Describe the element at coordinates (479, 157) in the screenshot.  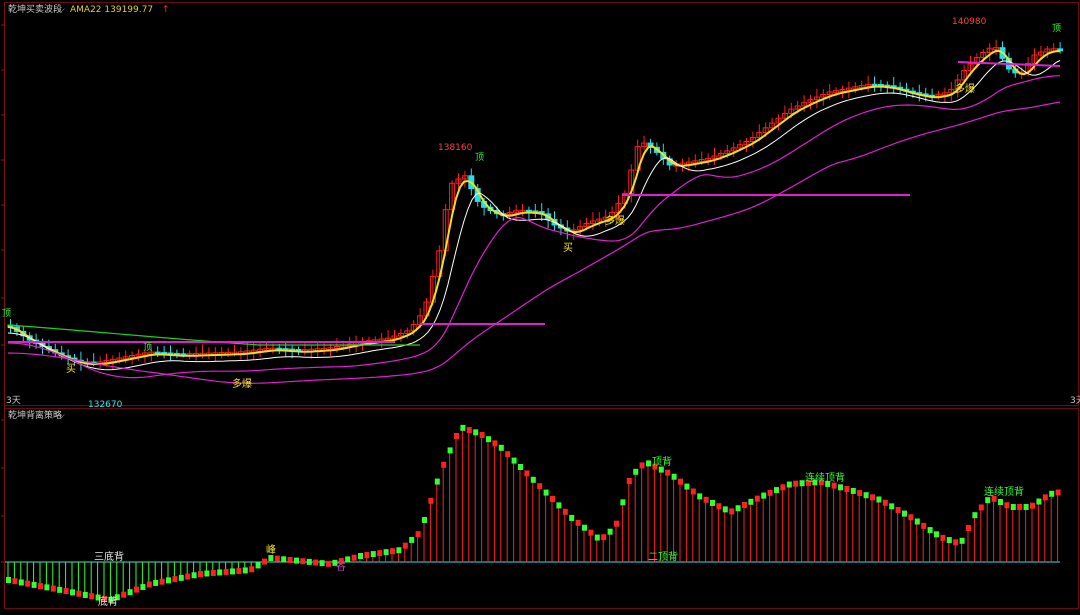
I see `signal-top-3: 顶` at that location.